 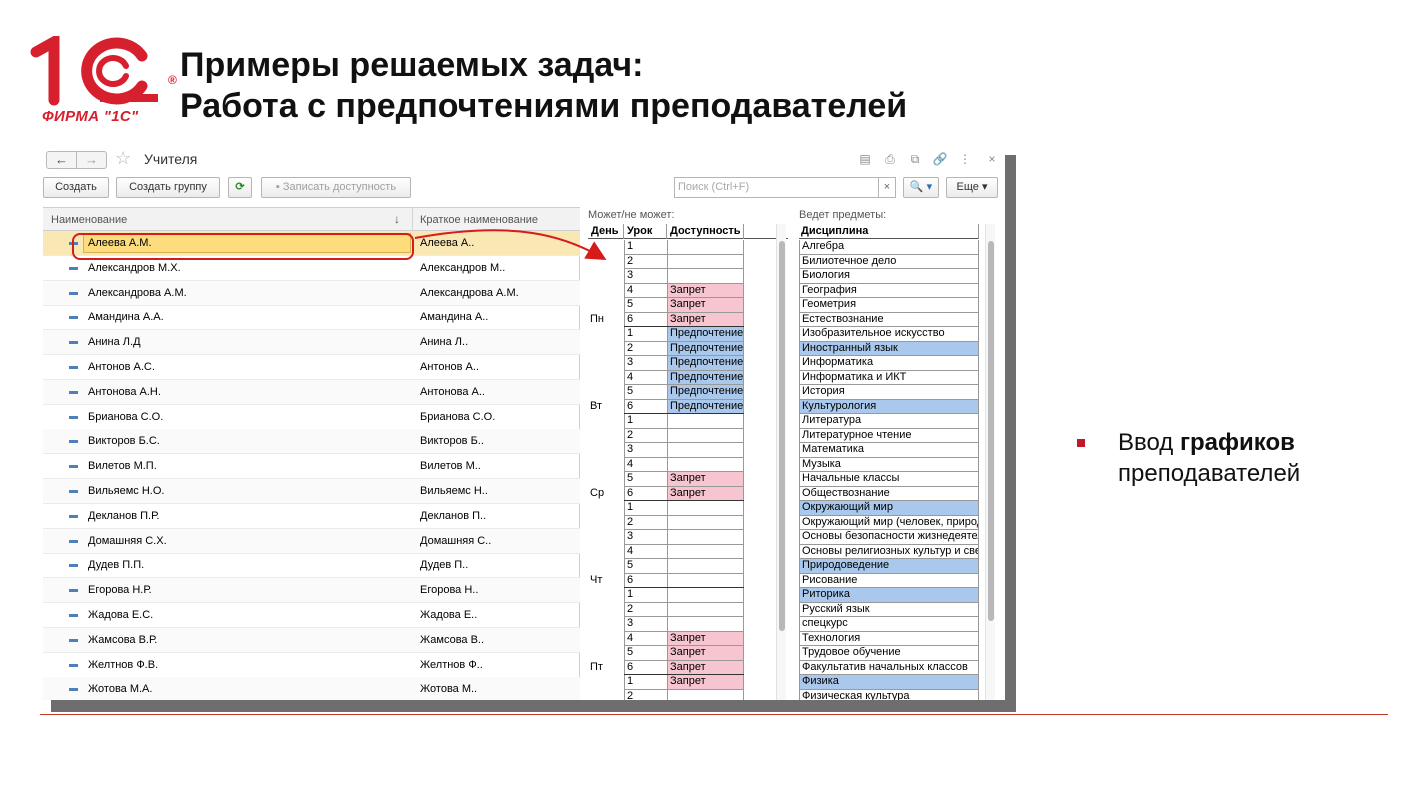 What do you see at coordinates (889, 435) in the screenshot?
I see `subject-row: Литературное чтение` at bounding box center [889, 435].